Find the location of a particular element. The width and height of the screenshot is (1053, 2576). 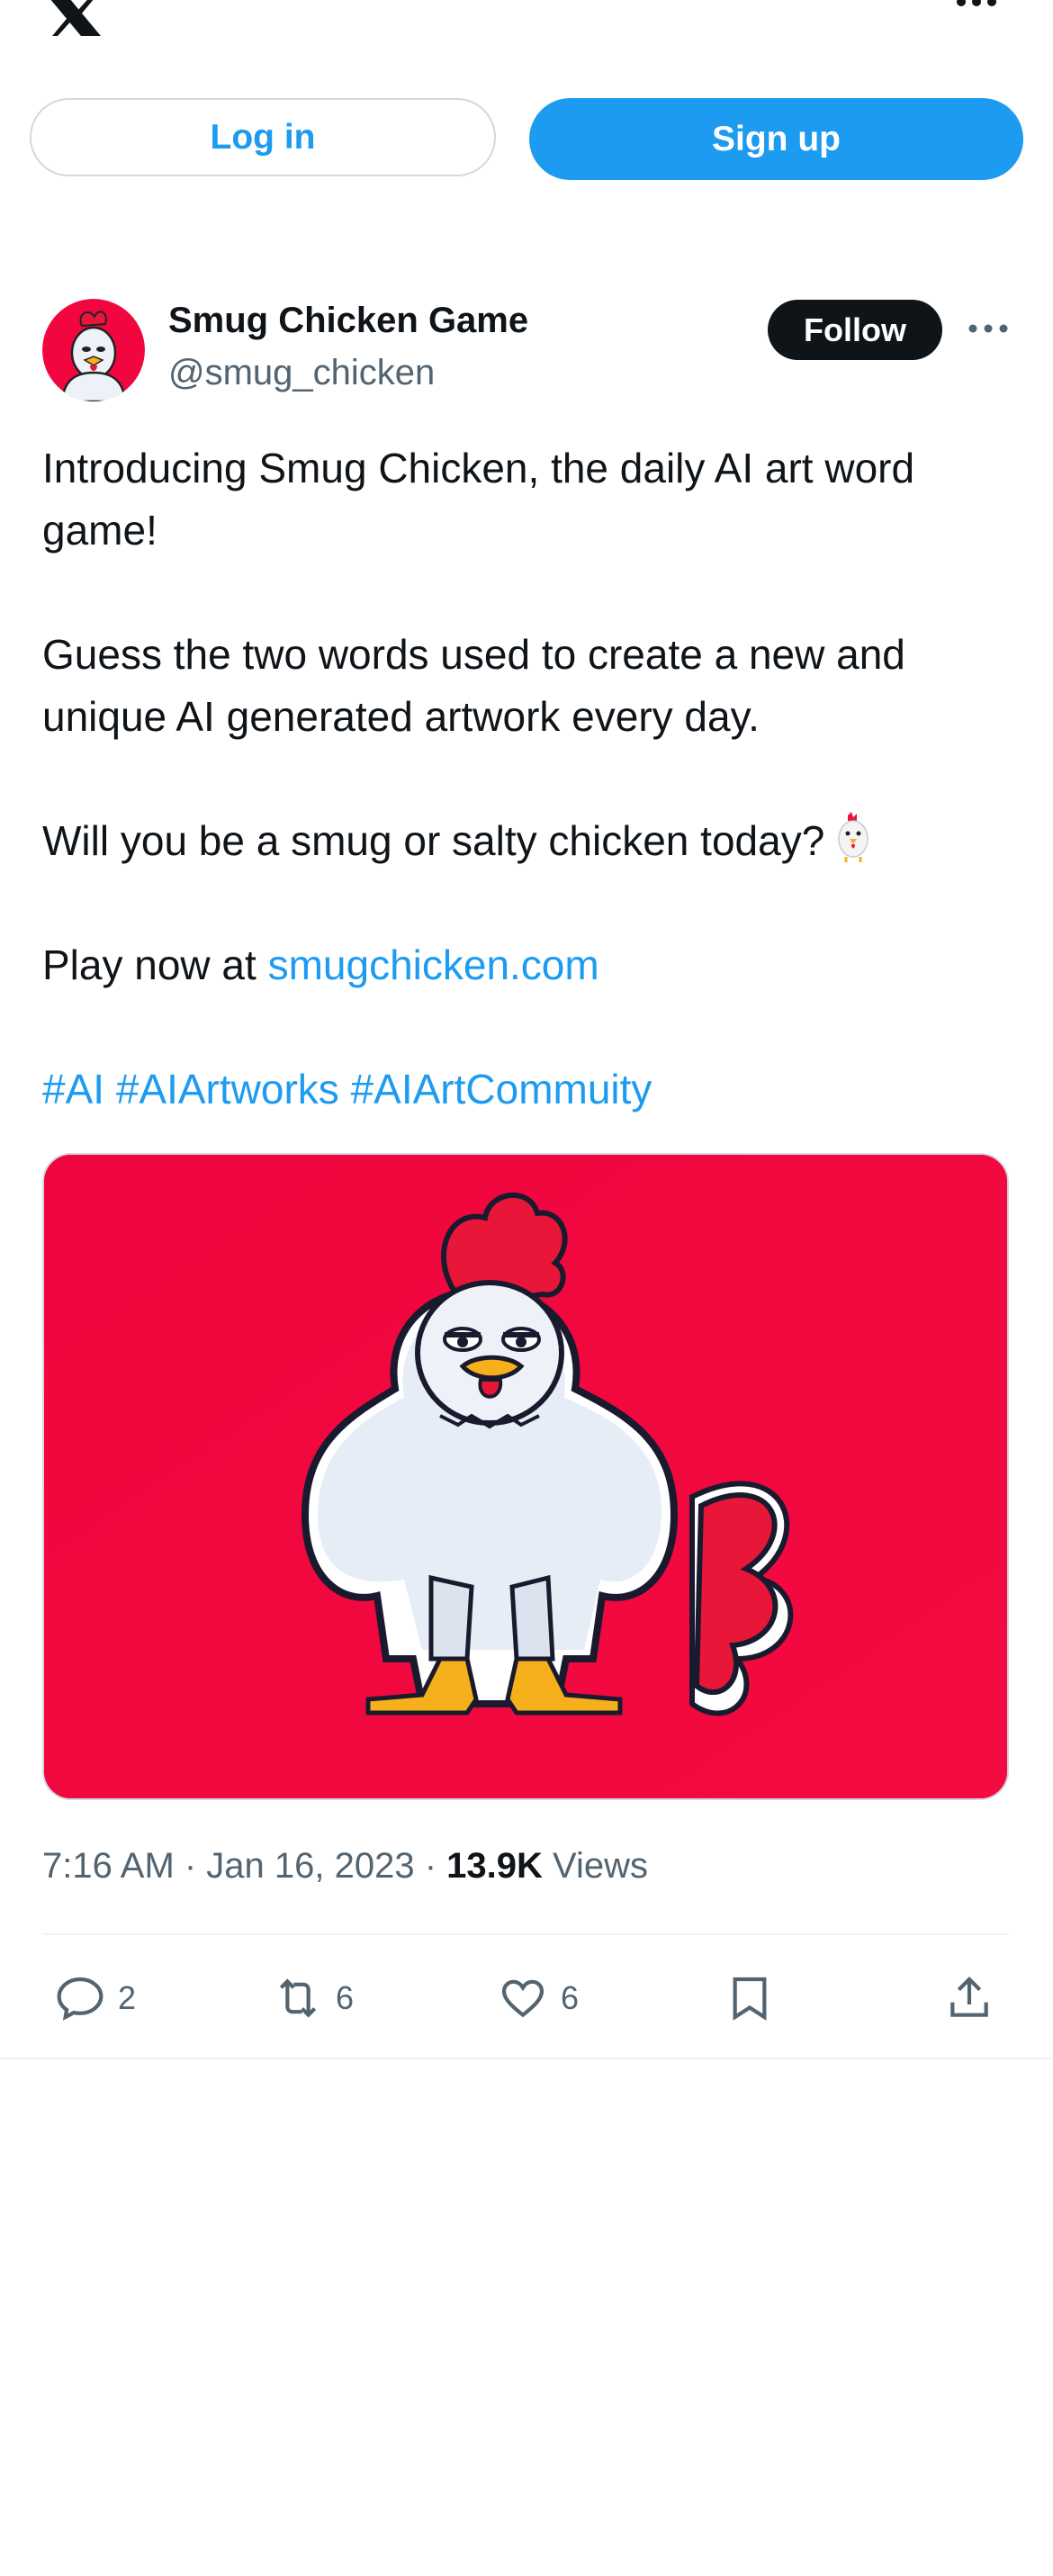

action-bar: 2 6 6 is located at coordinates (528, 1998).